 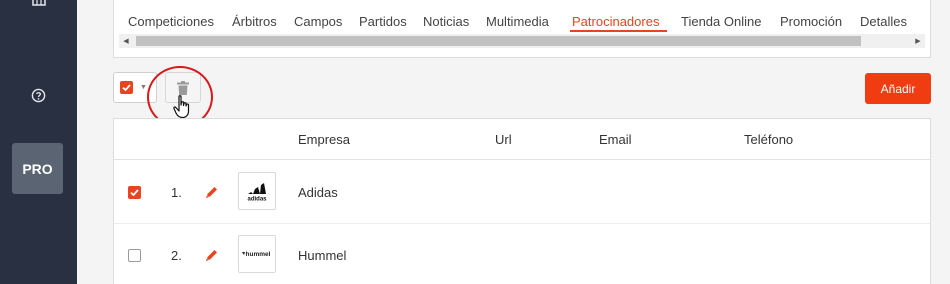 I want to click on sidebar: PRO, so click(x=38, y=142).